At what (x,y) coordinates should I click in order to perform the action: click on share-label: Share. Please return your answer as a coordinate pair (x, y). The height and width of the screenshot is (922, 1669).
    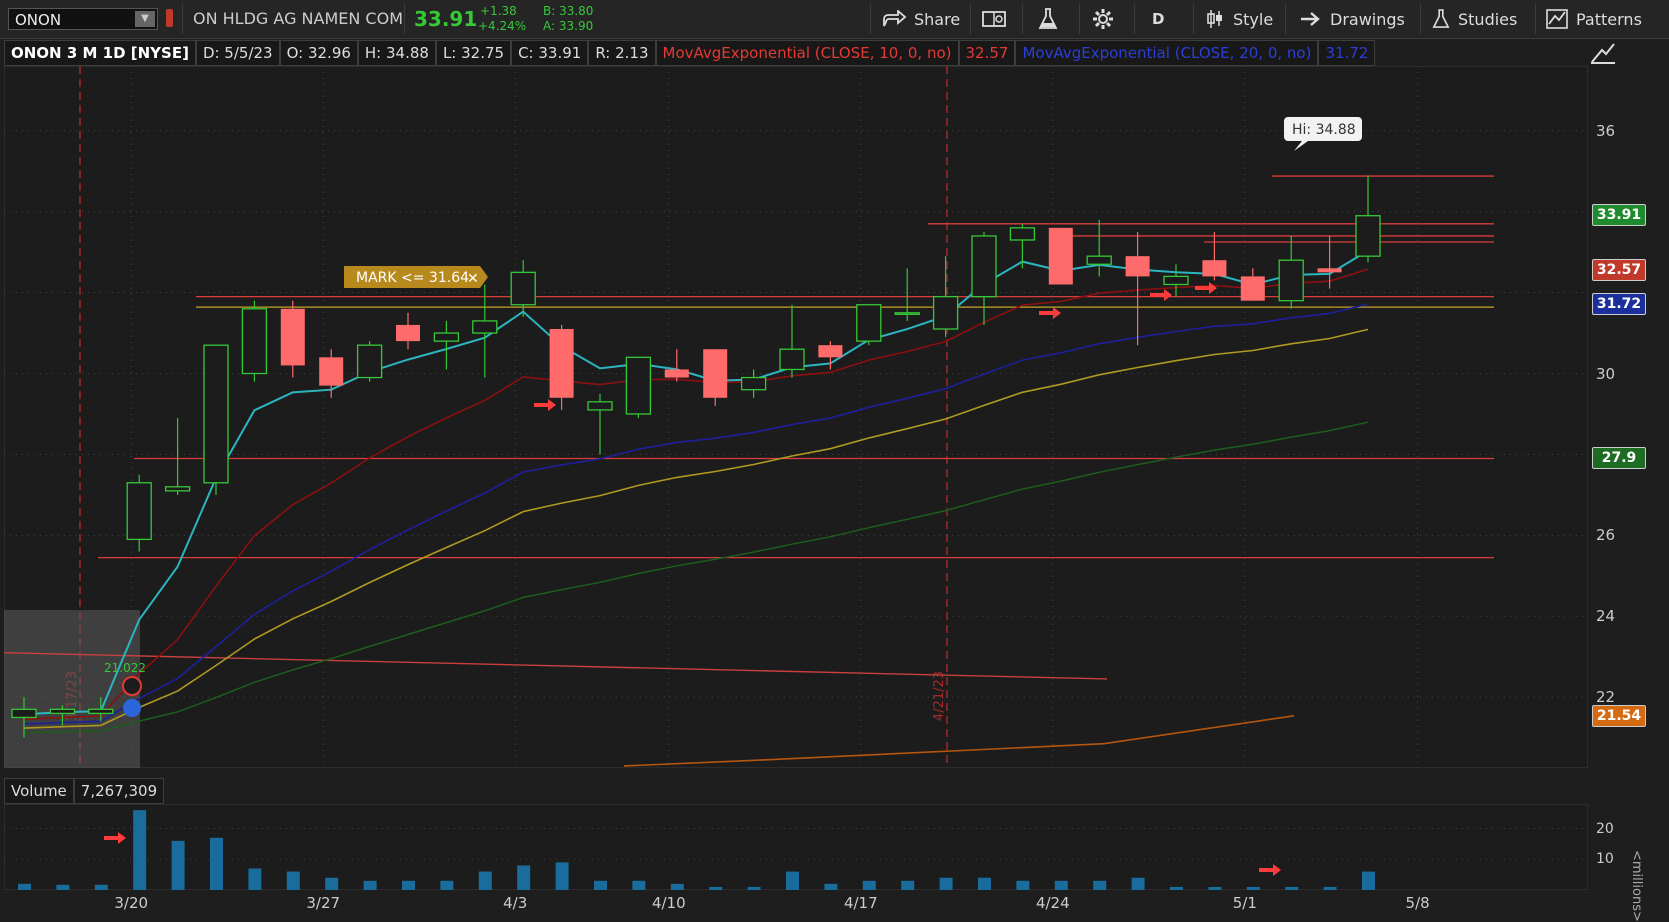
    Looking at the image, I should click on (937, 19).